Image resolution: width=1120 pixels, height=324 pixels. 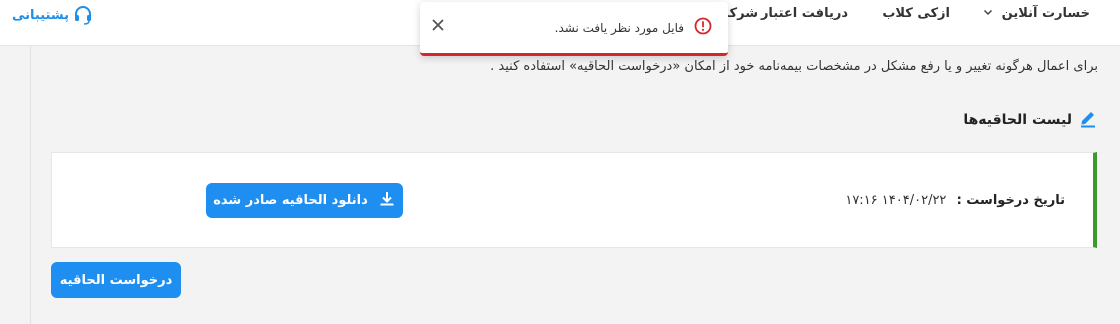 I want to click on error-circle-icon, so click(x=703, y=28).